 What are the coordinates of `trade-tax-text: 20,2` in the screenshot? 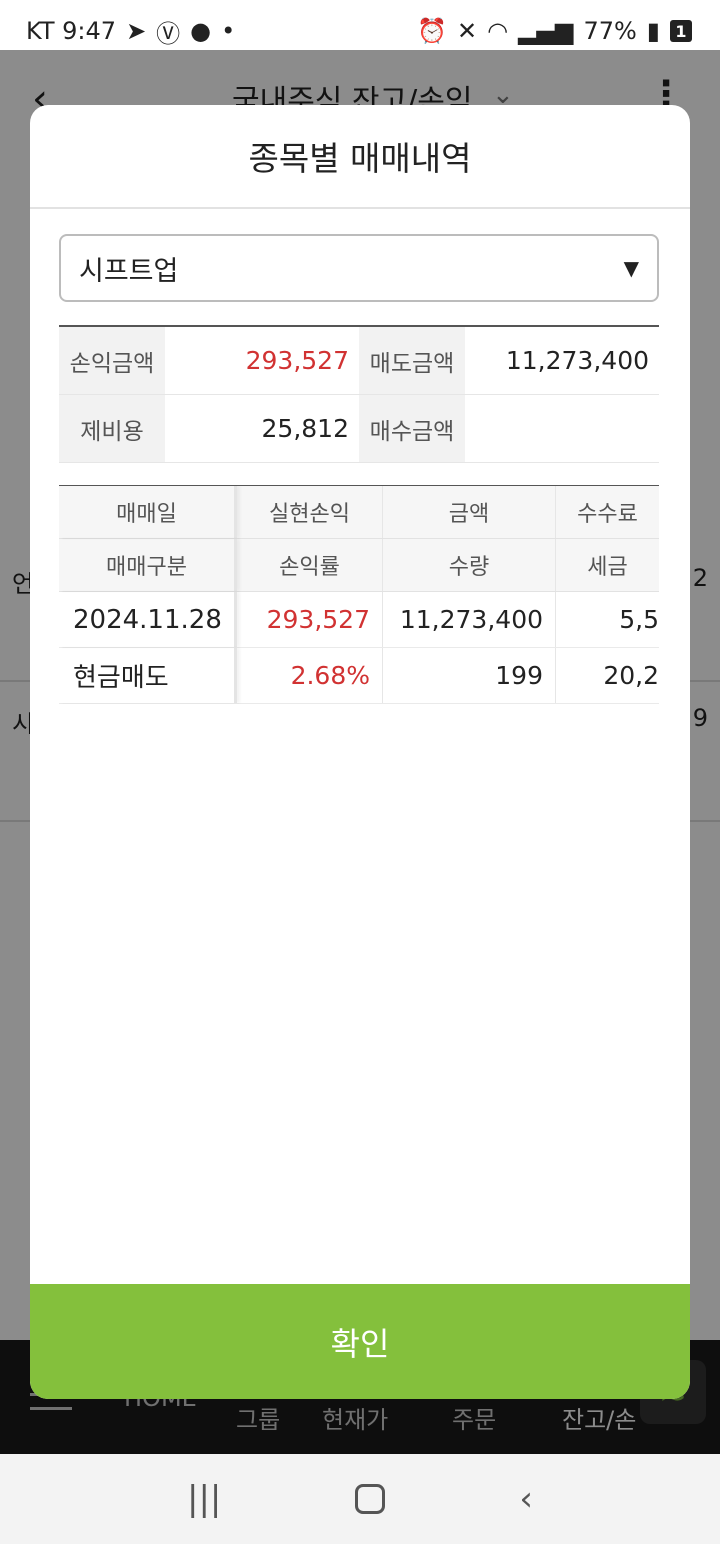 It's located at (631, 675).